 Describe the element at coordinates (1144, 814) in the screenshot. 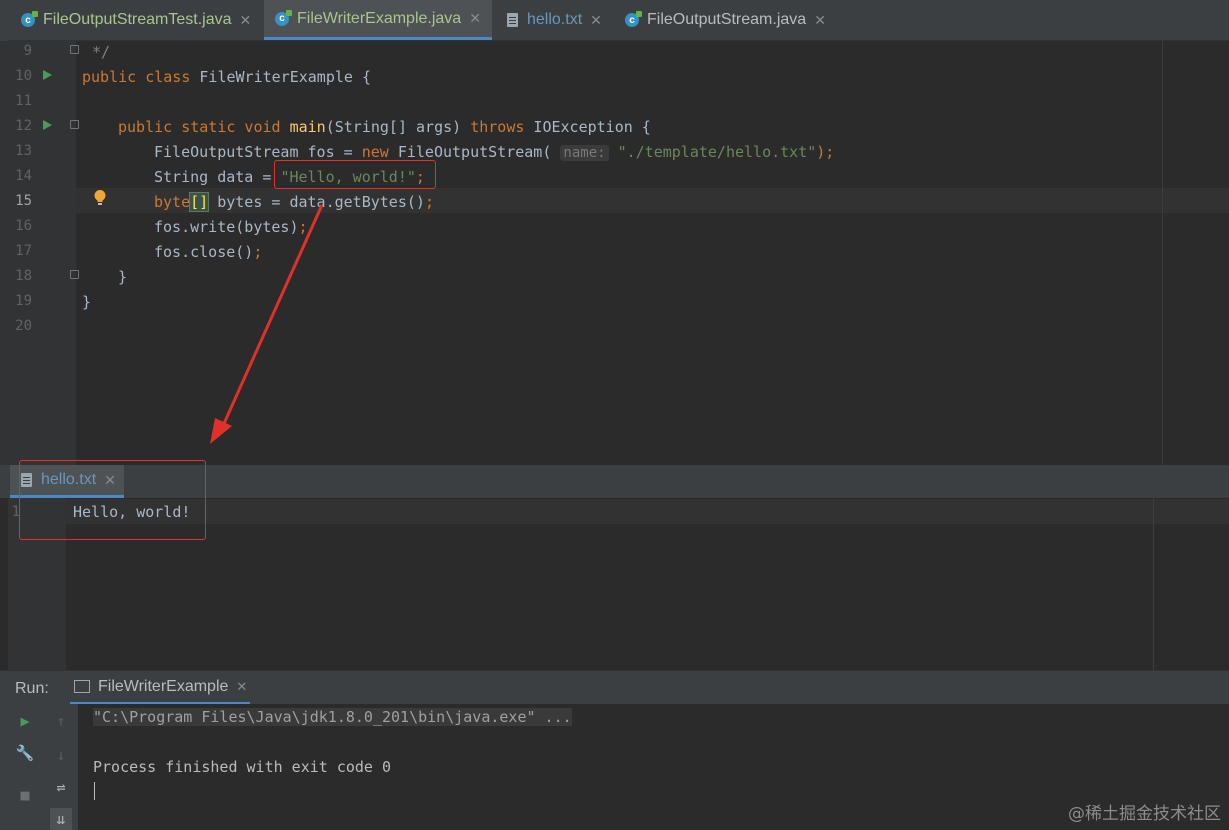

I see `watermark: @稀土掘金技术社区` at that location.